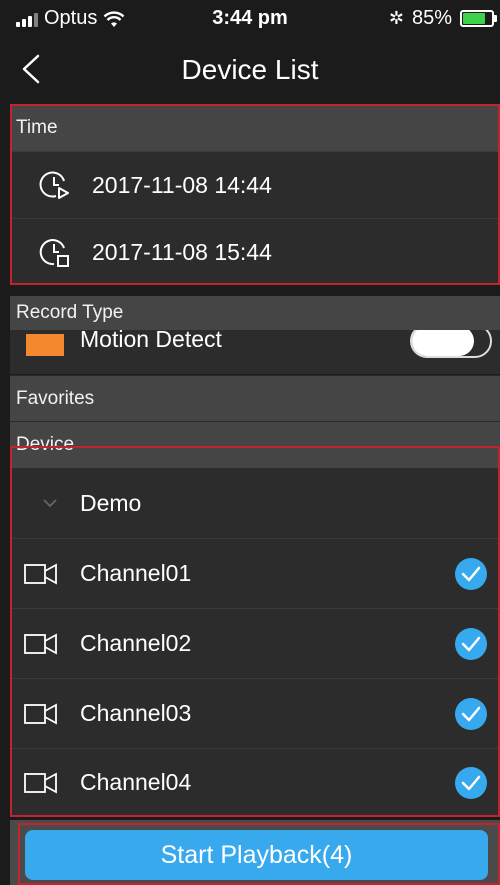 The width and height of the screenshot is (500, 885). I want to click on channel-row: Channel02, so click(255, 643).